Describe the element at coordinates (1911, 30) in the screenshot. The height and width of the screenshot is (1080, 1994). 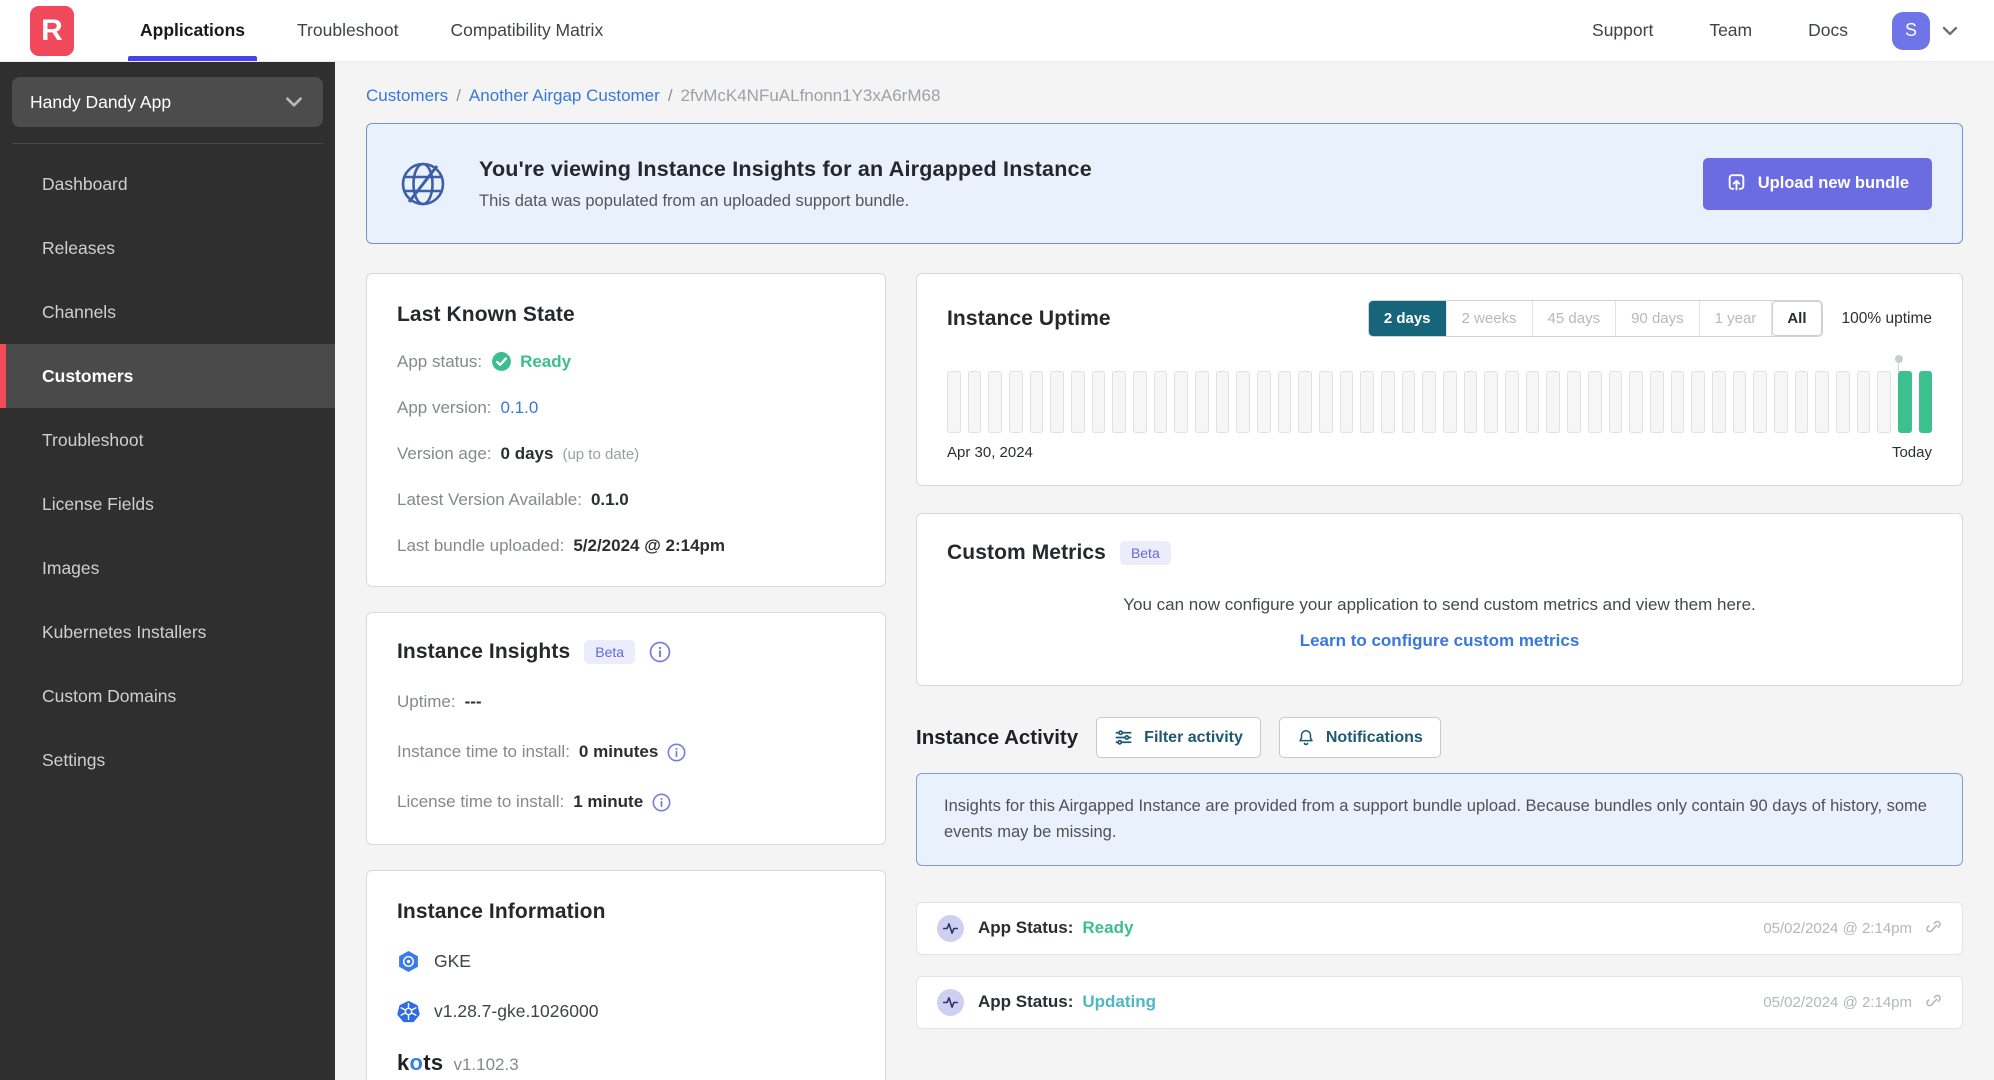
I see `avatar: S` at that location.